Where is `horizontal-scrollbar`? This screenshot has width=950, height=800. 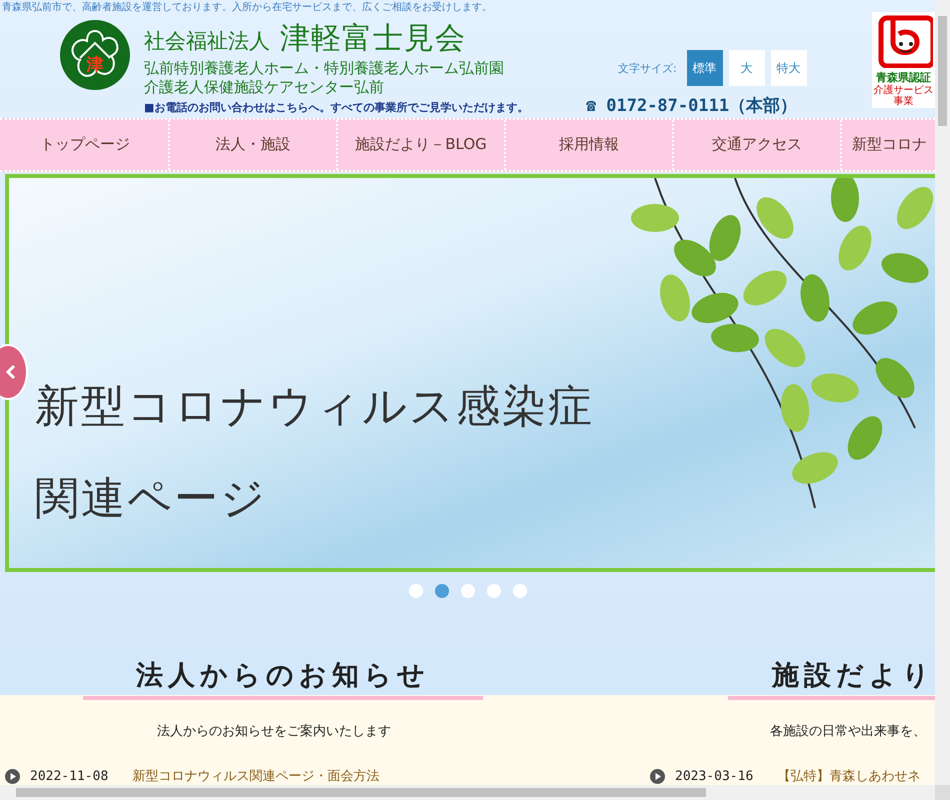 horizontal-scrollbar is located at coordinates (467, 792).